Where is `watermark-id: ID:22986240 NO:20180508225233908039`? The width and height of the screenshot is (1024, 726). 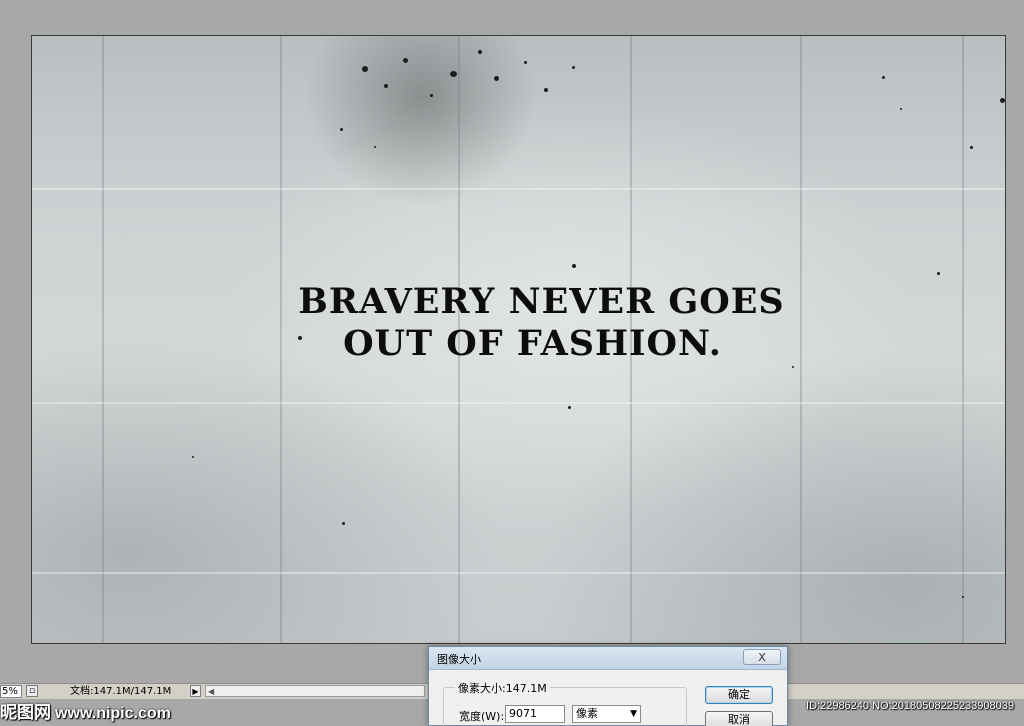
watermark-id: ID:22986240 NO:20180508225233908039 is located at coordinates (910, 706).